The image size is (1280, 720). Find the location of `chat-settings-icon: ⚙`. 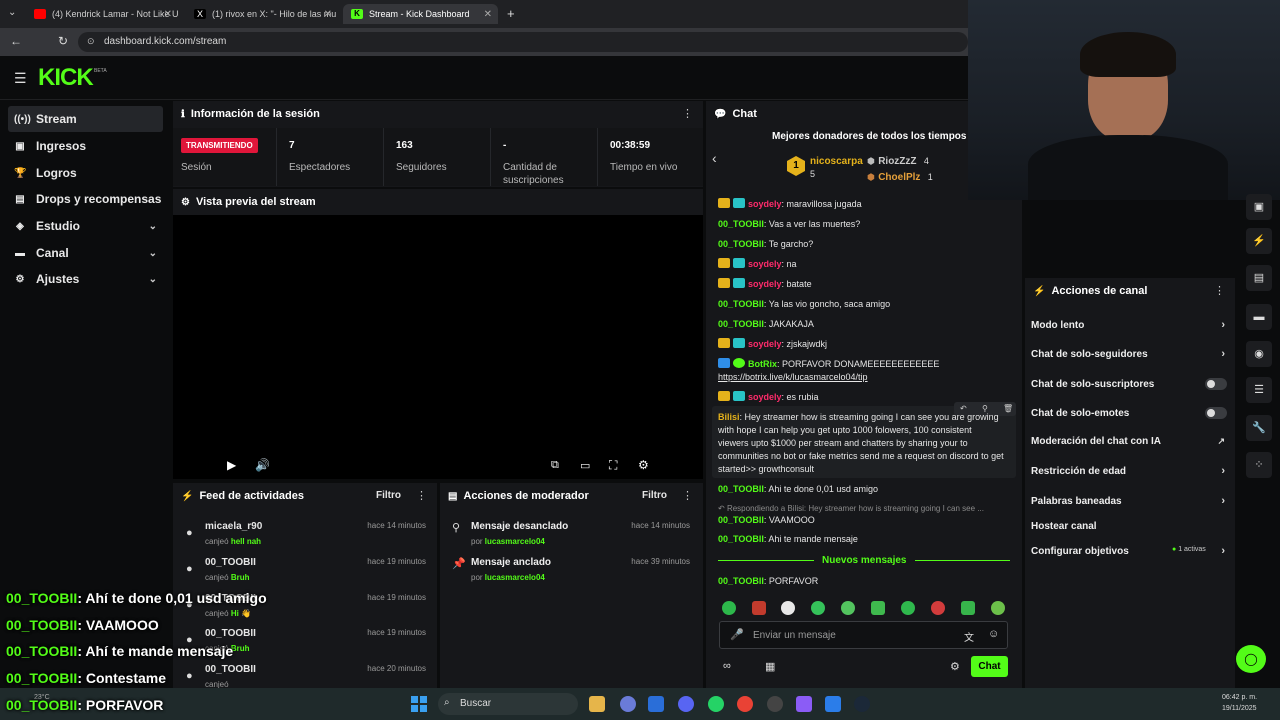

chat-settings-icon: ⚙ is located at coordinates (955, 666).